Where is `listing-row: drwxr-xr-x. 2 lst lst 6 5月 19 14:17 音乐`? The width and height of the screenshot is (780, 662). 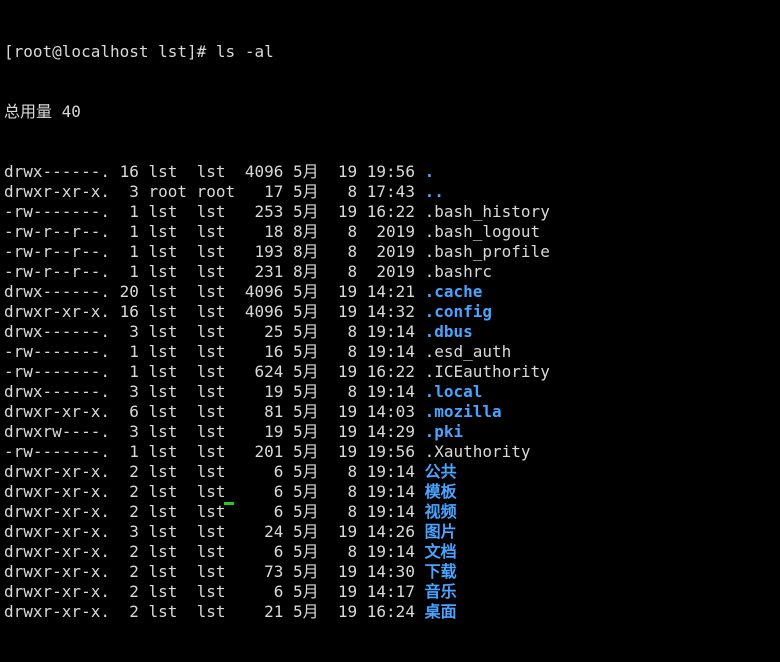 listing-row: drwxr-xr-x. 2 lst lst 6 5月 19 14:17 音乐 is located at coordinates (392, 592).